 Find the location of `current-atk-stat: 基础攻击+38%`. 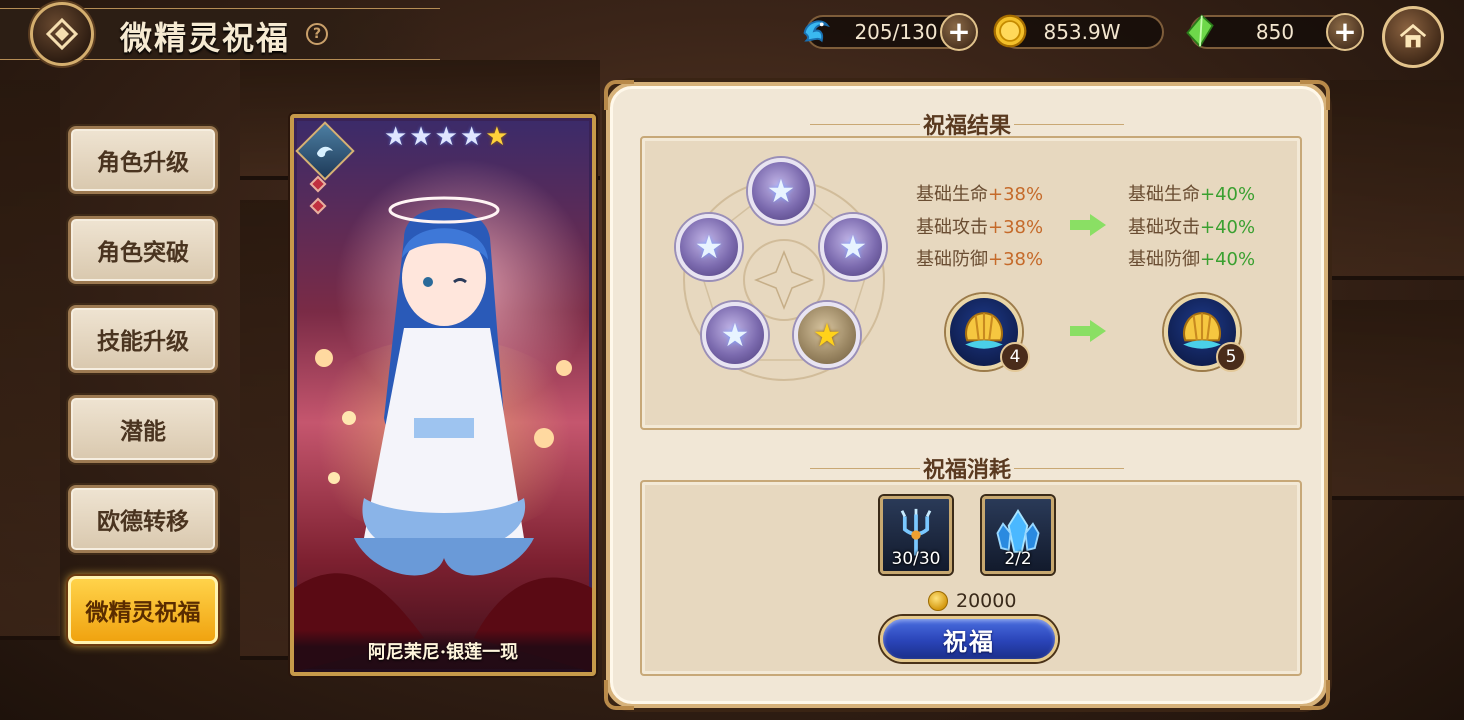

current-atk-stat: 基础攻击+38% is located at coordinates (980, 227).